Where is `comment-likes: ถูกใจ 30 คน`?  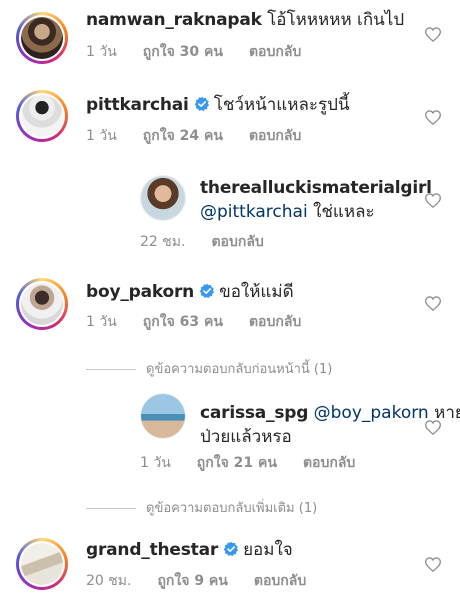
comment-likes: ถูกใจ 30 คน is located at coordinates (183, 52).